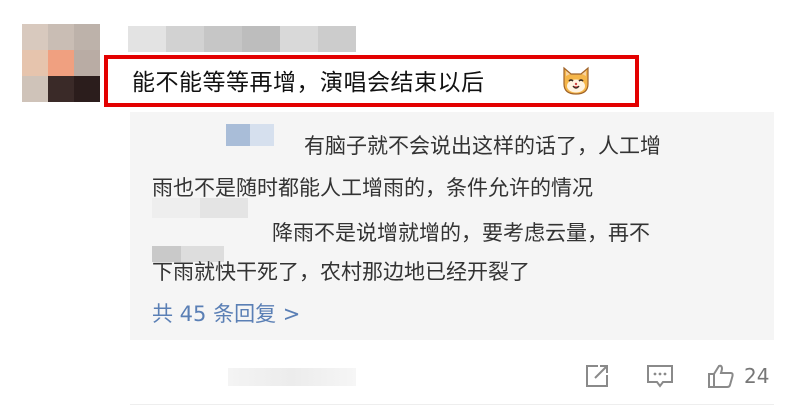  Describe the element at coordinates (308, 83) in the screenshot. I see `comment-text: 能不能等等再增，演唱会结束以后` at that location.